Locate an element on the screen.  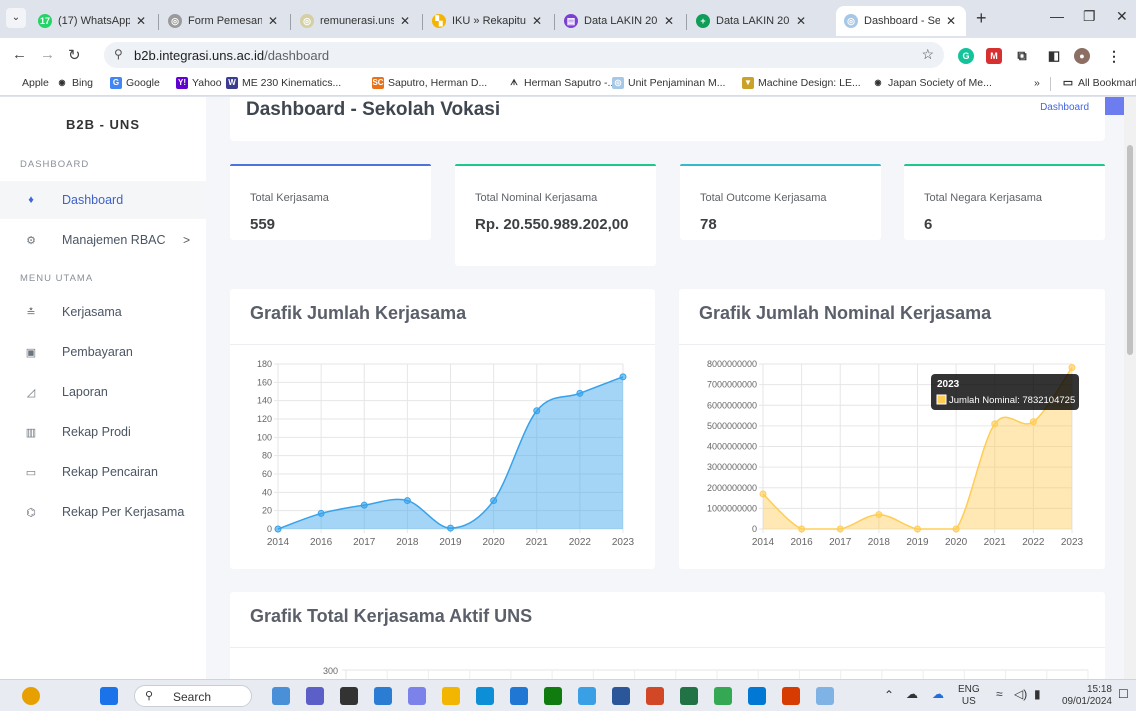
battery-icon: ▮ is located at coordinates (1037, 694).